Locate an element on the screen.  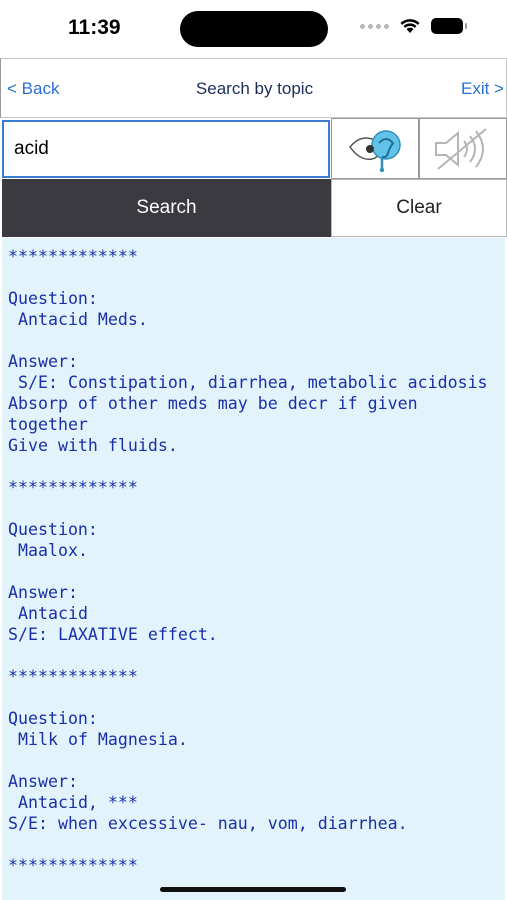
speaker-muted-icon is located at coordinates (461, 149).